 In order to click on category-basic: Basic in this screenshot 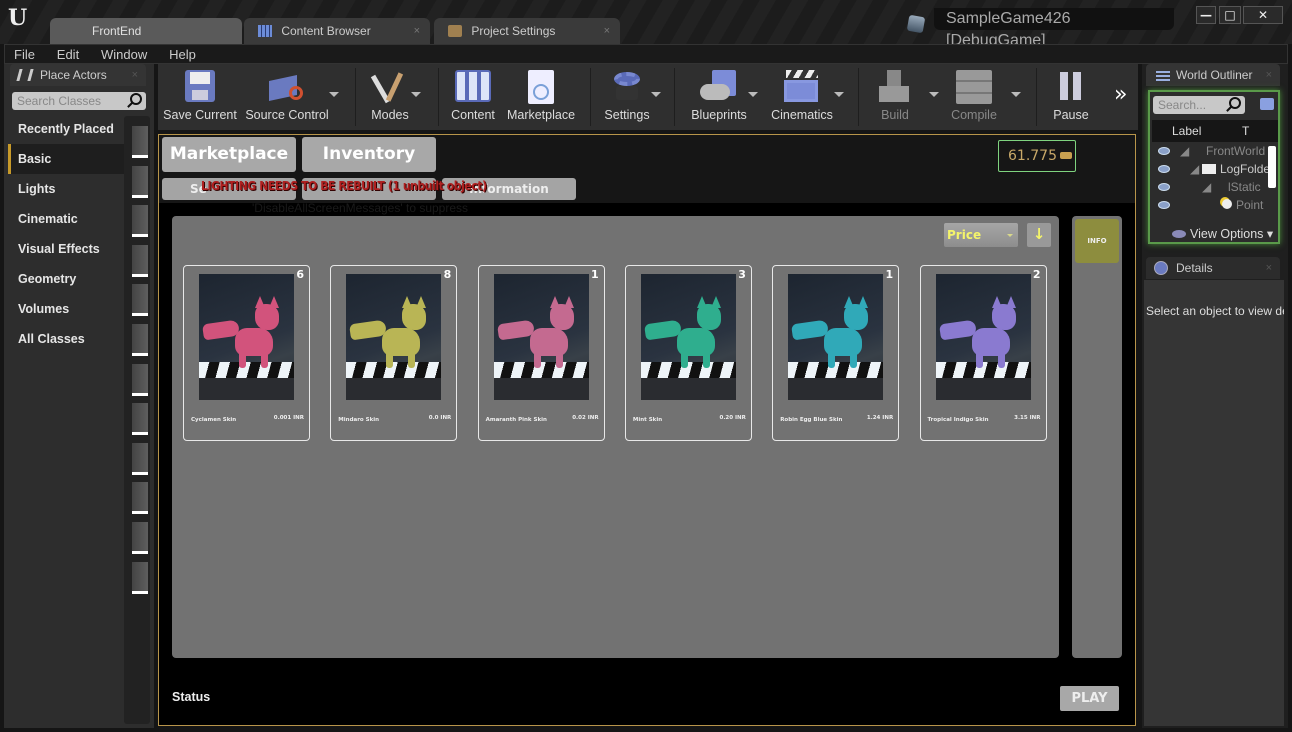, I will do `click(67, 159)`.